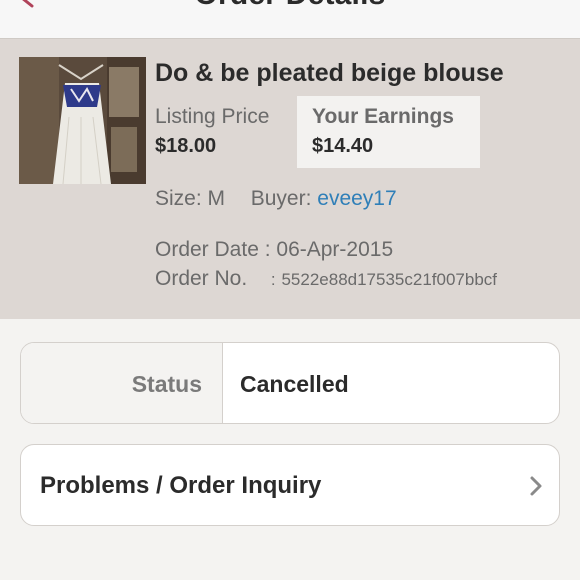  What do you see at coordinates (294, 384) in the screenshot?
I see `status-value: Cancelled` at bounding box center [294, 384].